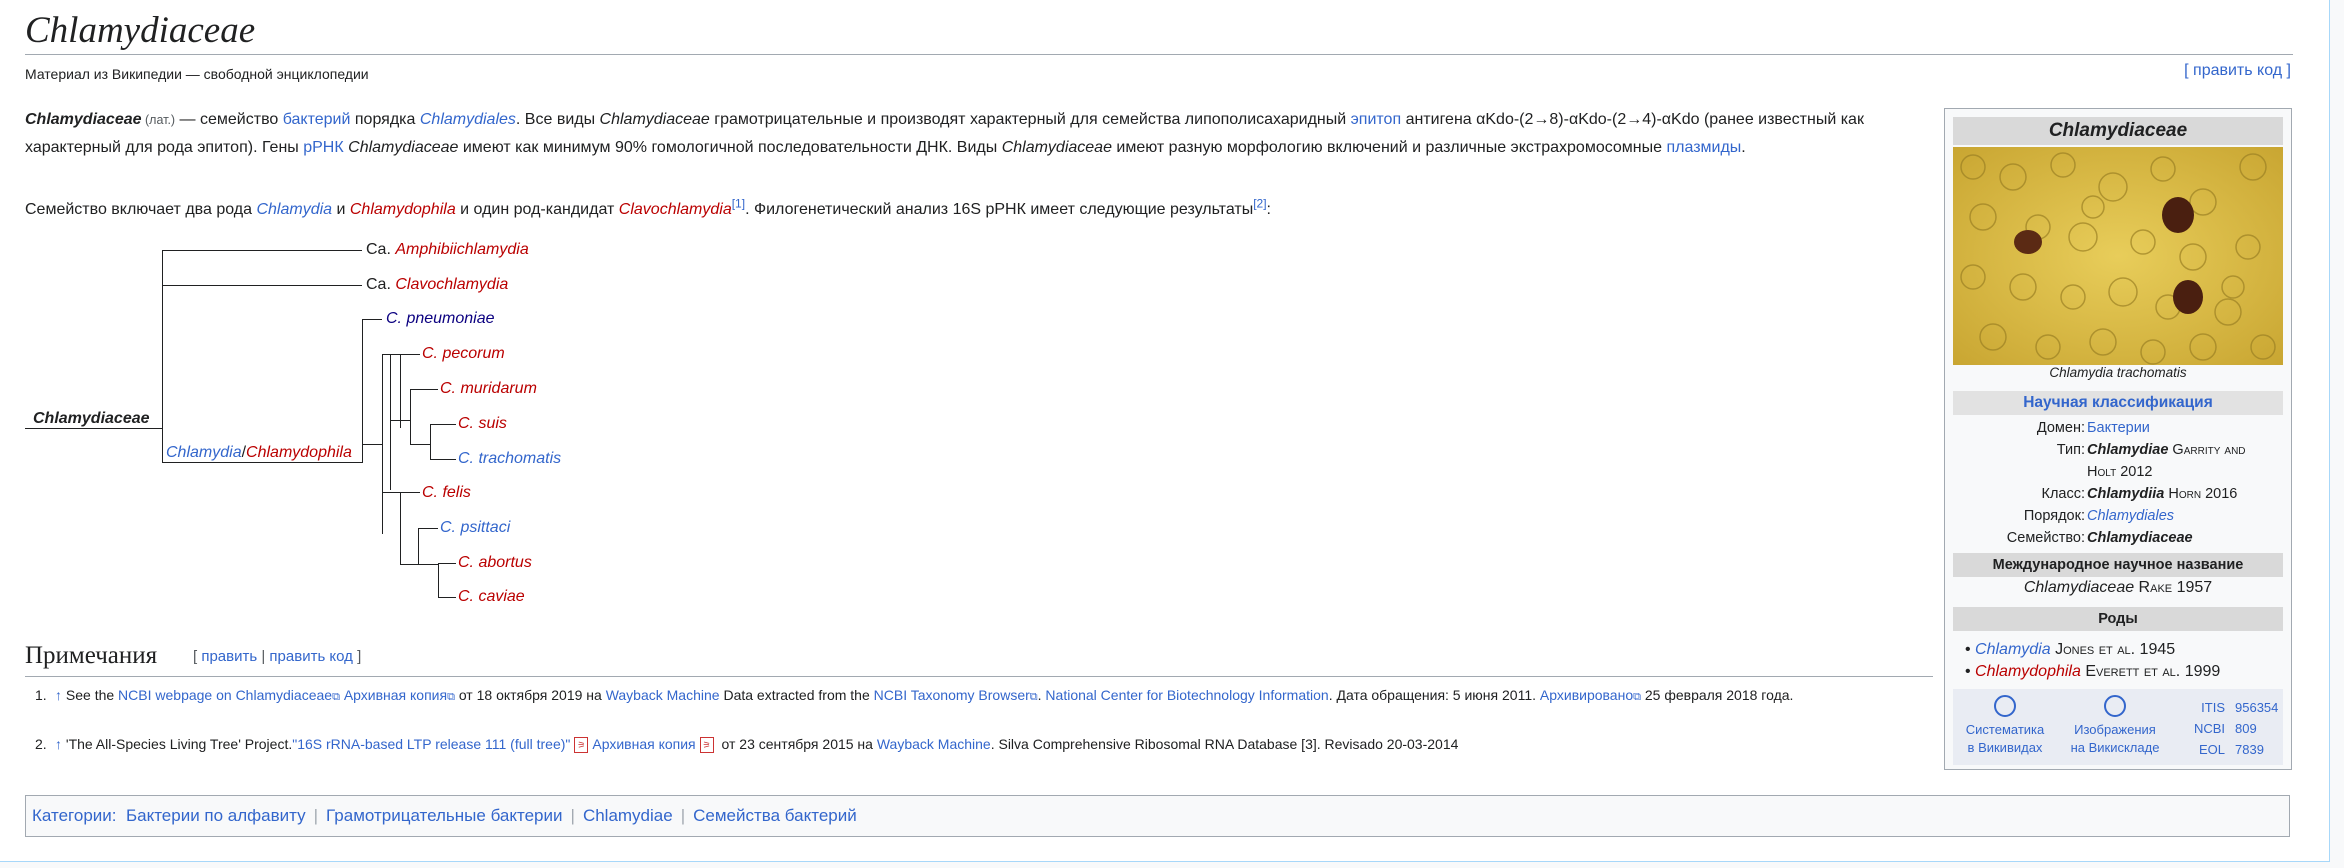 This screenshot has width=2344, height=868. I want to click on link-text: C. abortus, so click(495, 562).